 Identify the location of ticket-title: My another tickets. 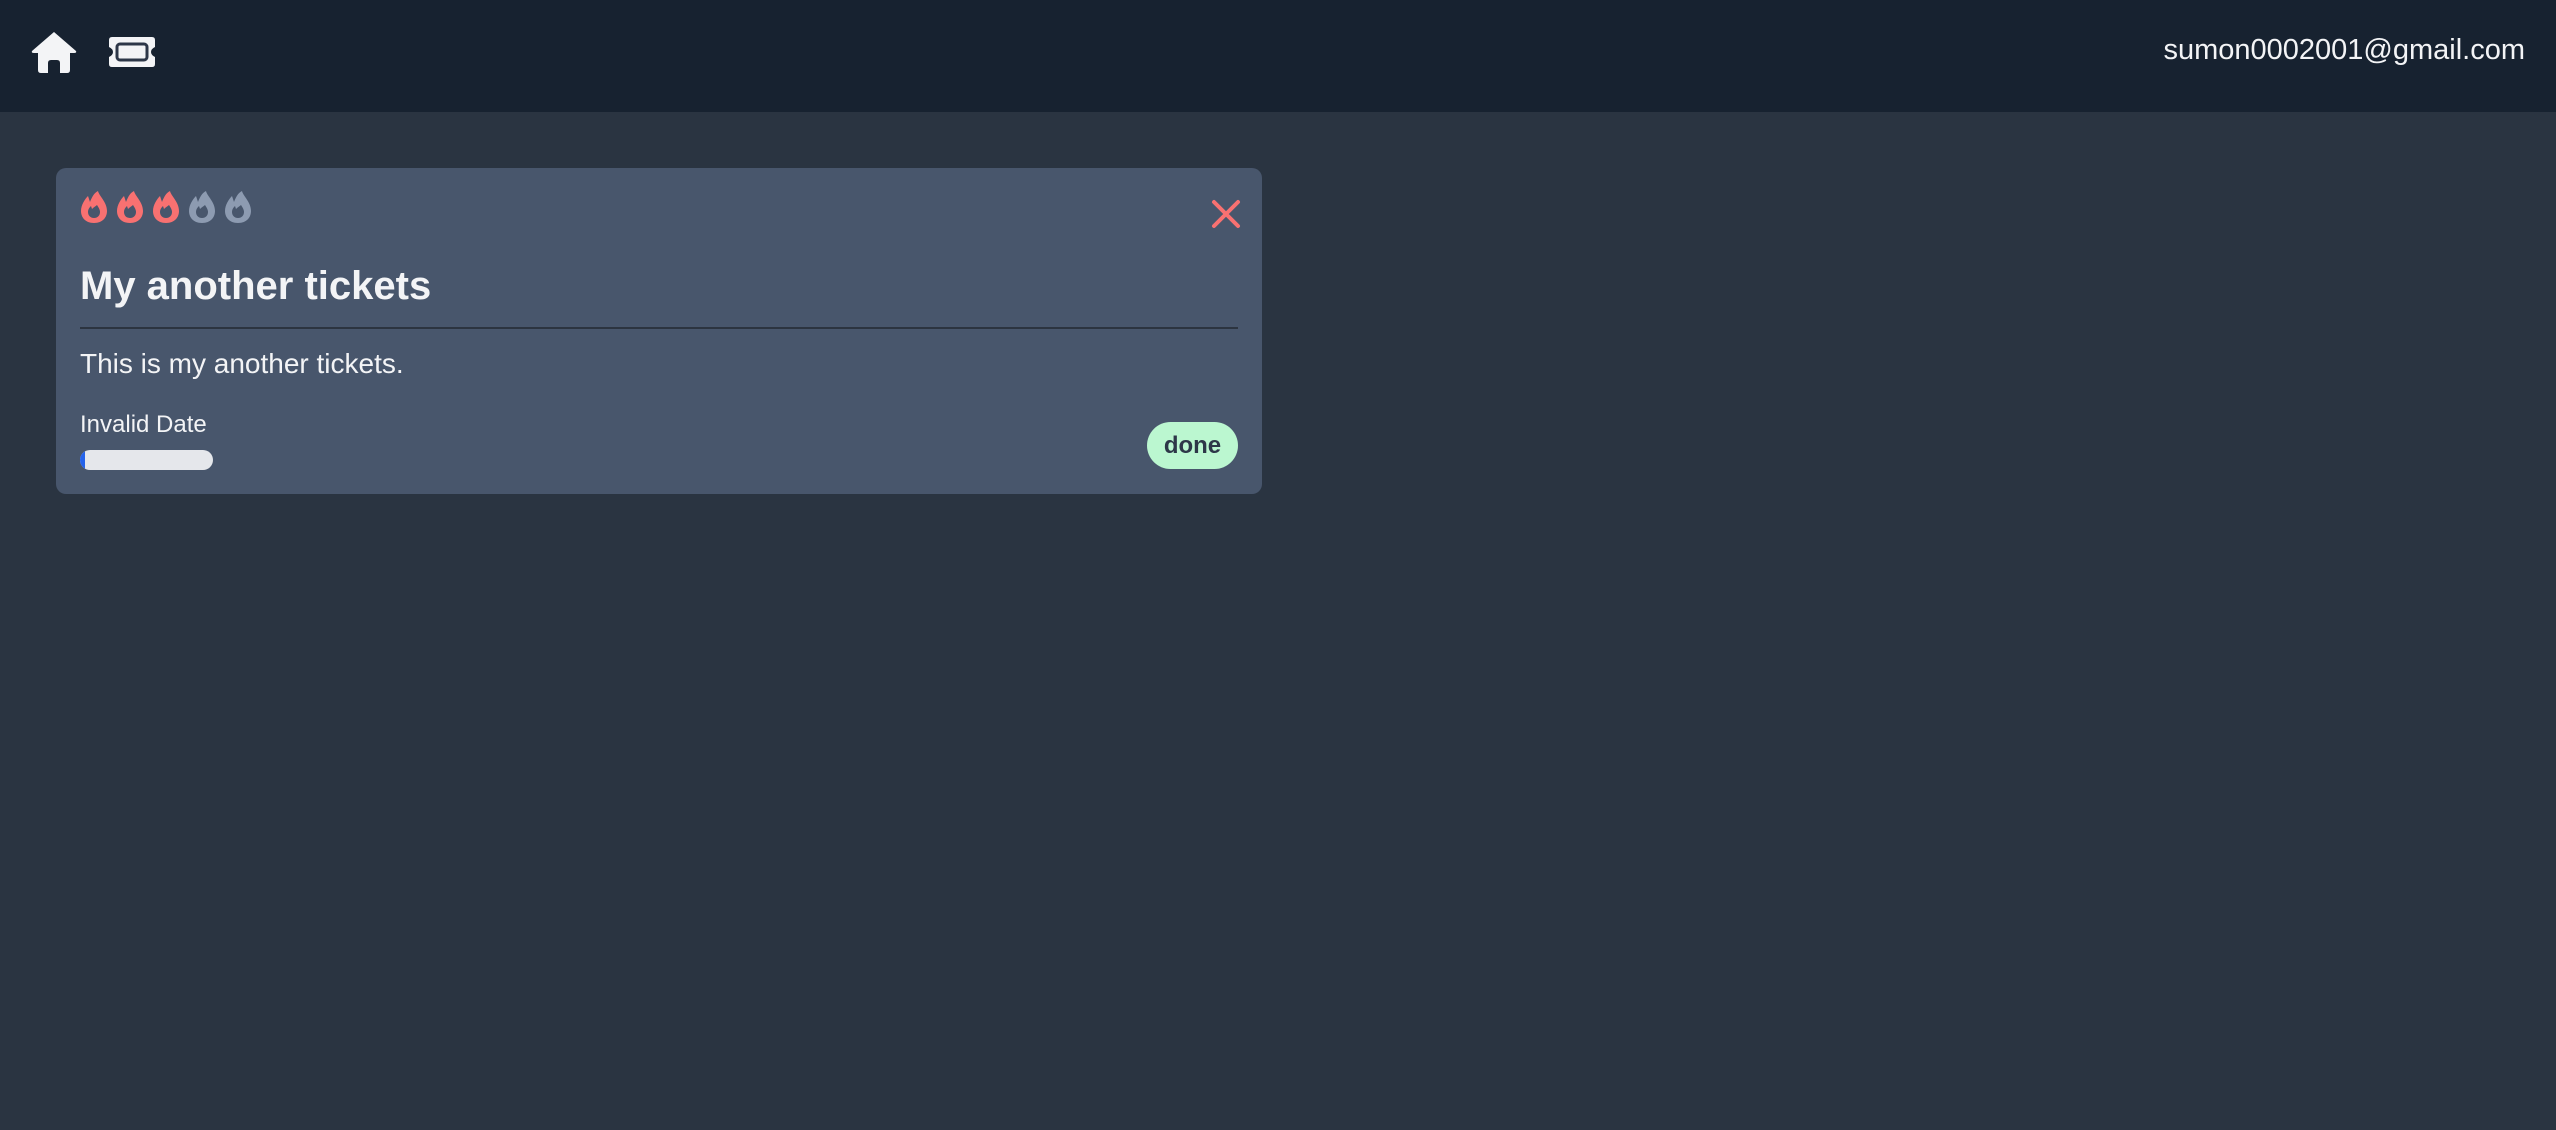
(256, 286).